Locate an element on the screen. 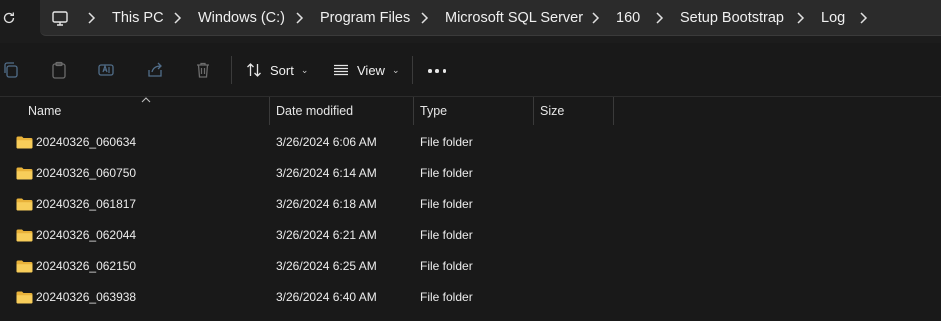 The image size is (941, 321). refresh-button is located at coordinates (9, 18).